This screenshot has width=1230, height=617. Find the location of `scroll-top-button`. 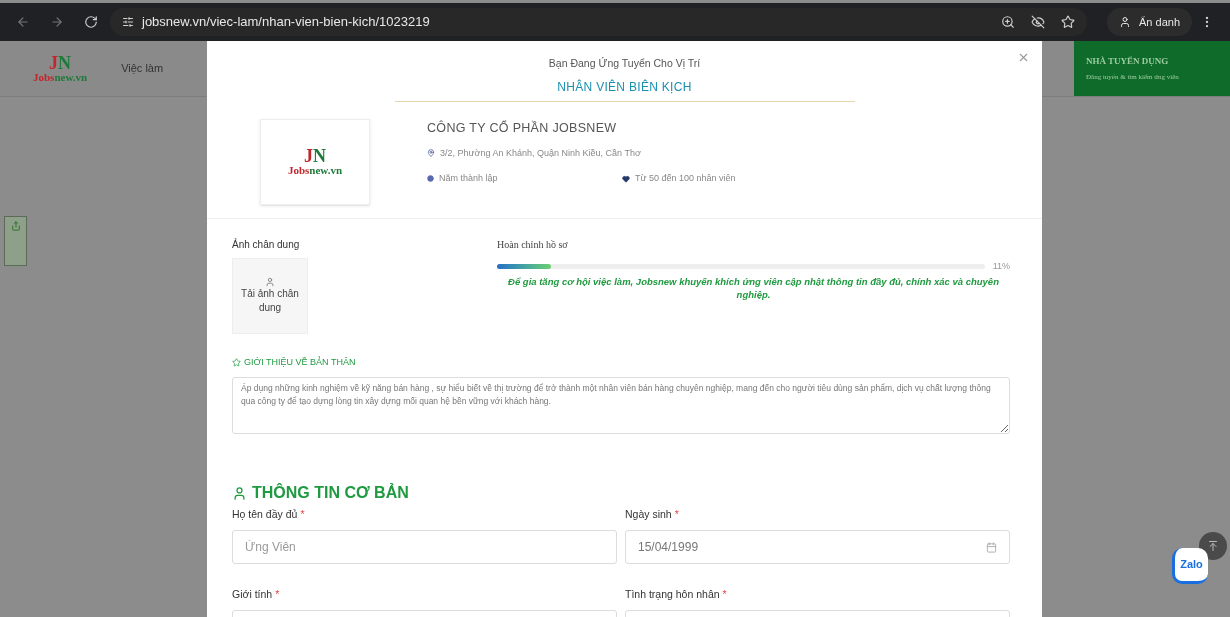

scroll-top-button is located at coordinates (1213, 546).